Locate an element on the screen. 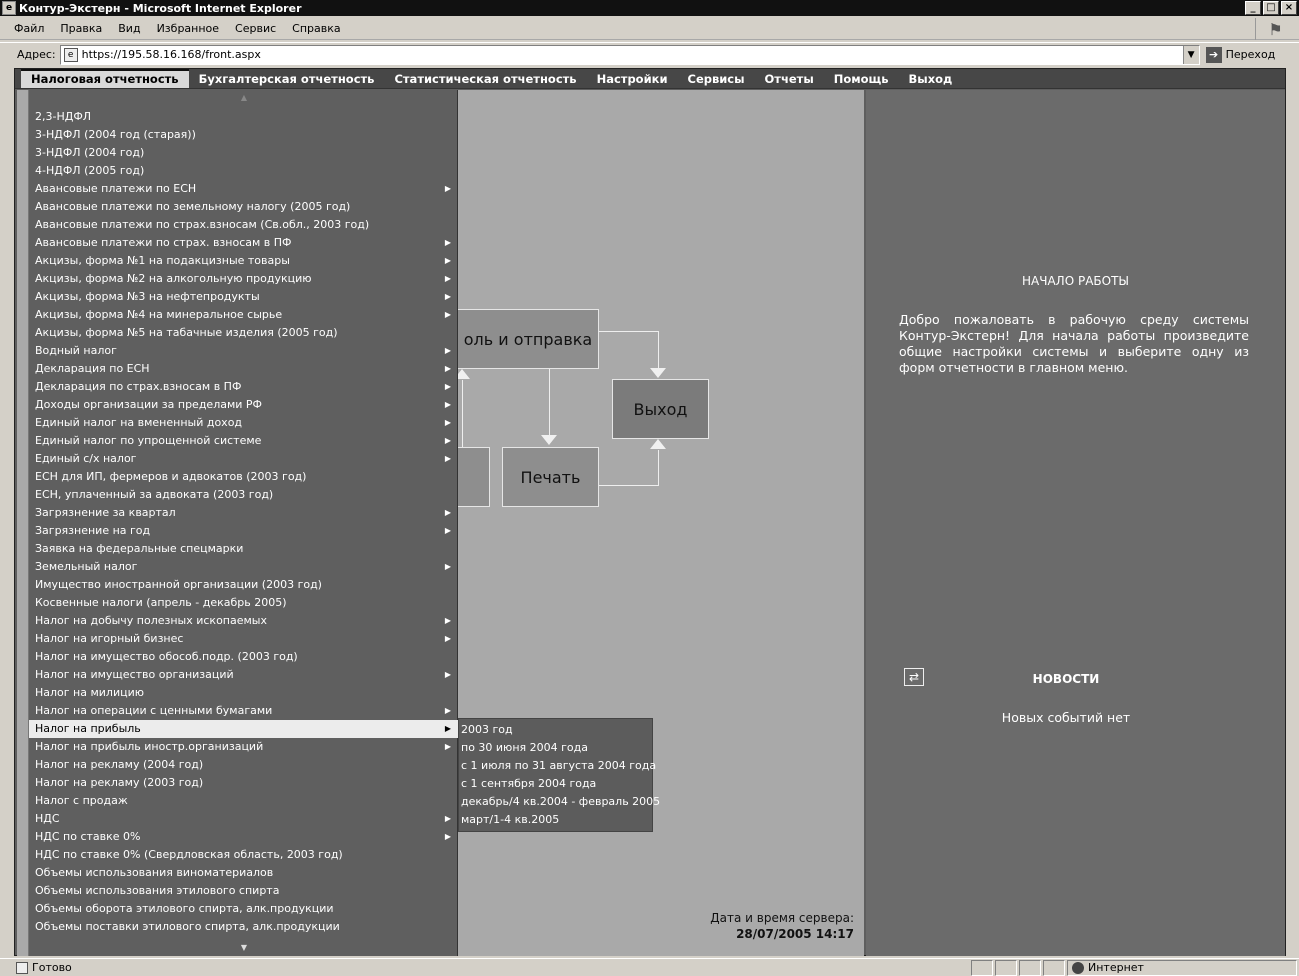  menu-item-label: Акцизы, форма №3 на нефтепродукты is located at coordinates (147, 296).